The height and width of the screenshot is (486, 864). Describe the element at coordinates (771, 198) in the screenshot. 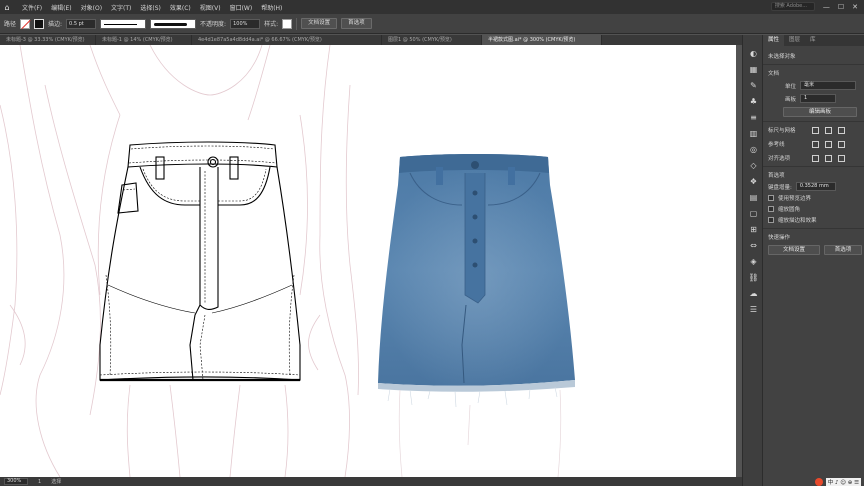

I see `preview-bounds-checkbox` at that location.